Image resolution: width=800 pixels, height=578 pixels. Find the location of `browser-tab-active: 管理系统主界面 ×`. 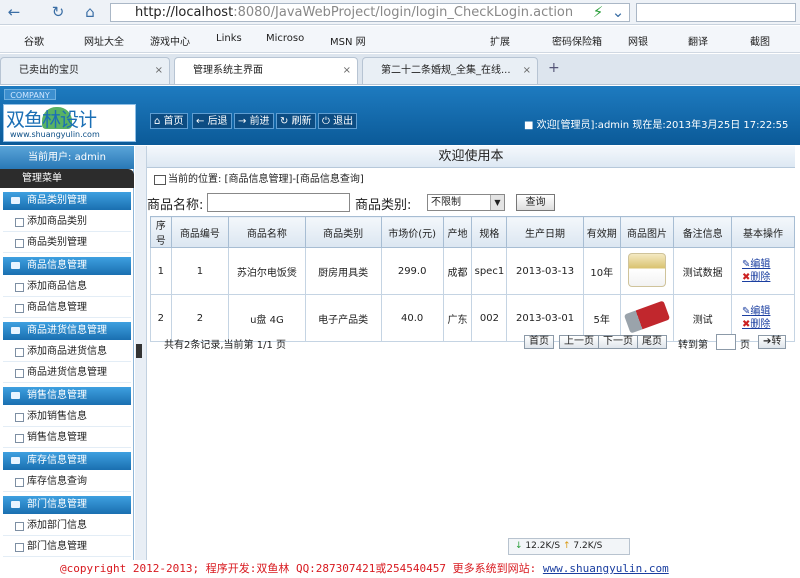

browser-tab-active: 管理系统主界面 × is located at coordinates (266, 70).